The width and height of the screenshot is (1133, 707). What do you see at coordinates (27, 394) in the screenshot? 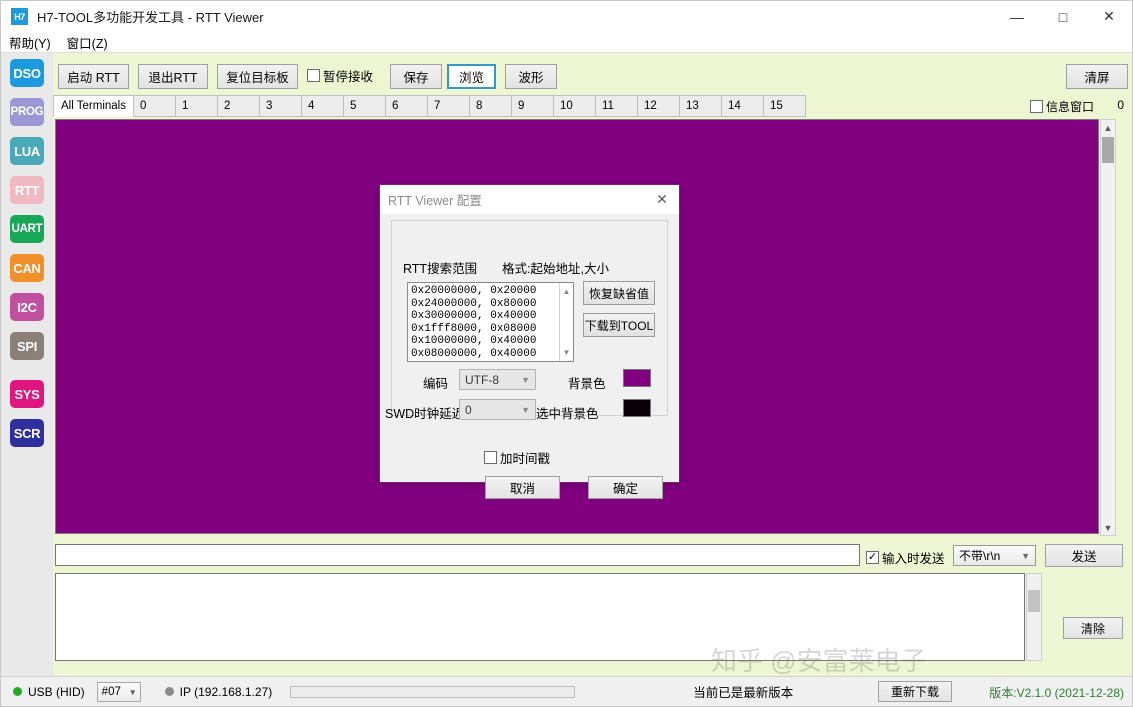
I see `sidebar-item-sys: SYS` at bounding box center [27, 394].